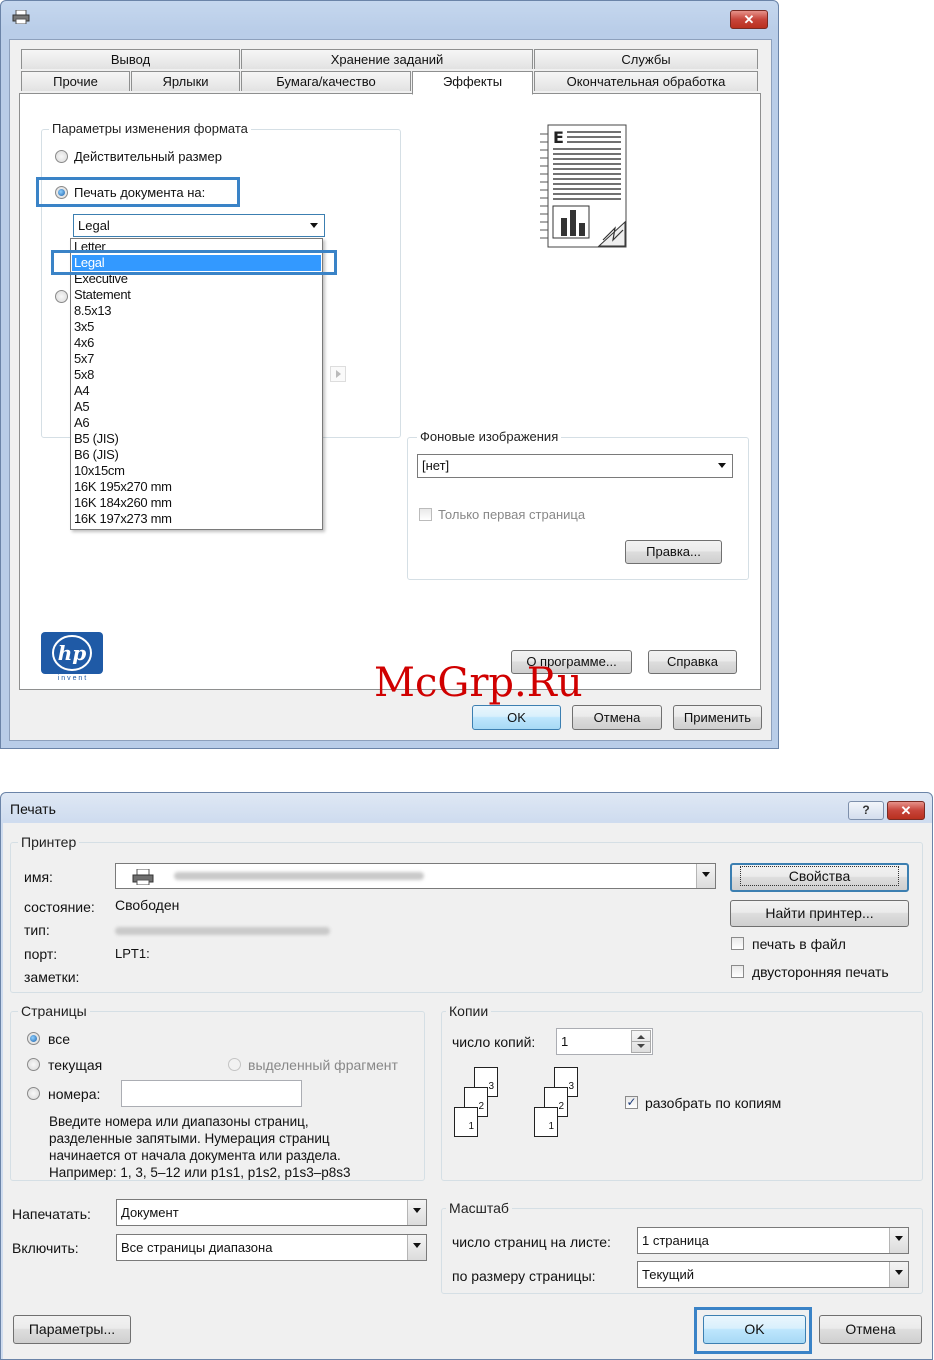  What do you see at coordinates (33, 1064) in the screenshot?
I see `pages-current-radio` at bounding box center [33, 1064].